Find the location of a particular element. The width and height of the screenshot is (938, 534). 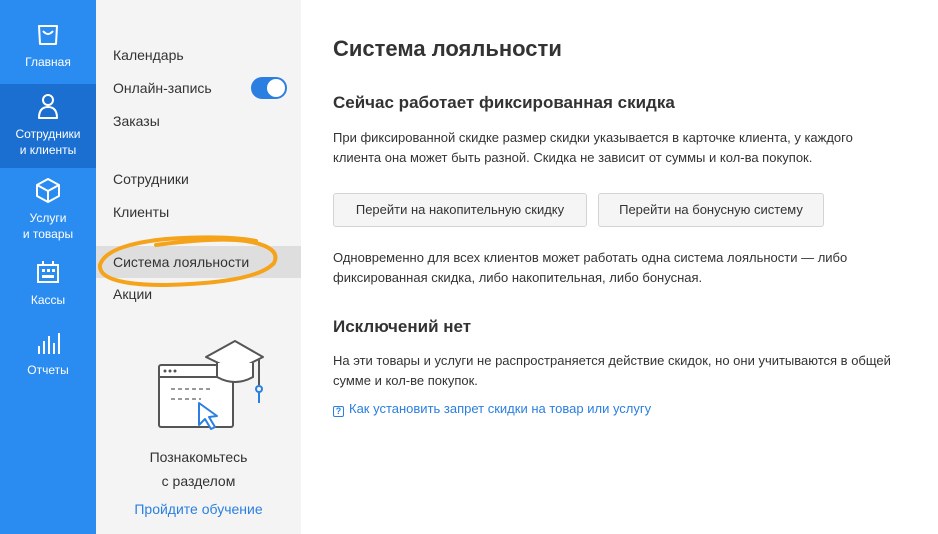

switch-to-cumulative-button: Перейти на накопительную скидку is located at coordinates (460, 210).